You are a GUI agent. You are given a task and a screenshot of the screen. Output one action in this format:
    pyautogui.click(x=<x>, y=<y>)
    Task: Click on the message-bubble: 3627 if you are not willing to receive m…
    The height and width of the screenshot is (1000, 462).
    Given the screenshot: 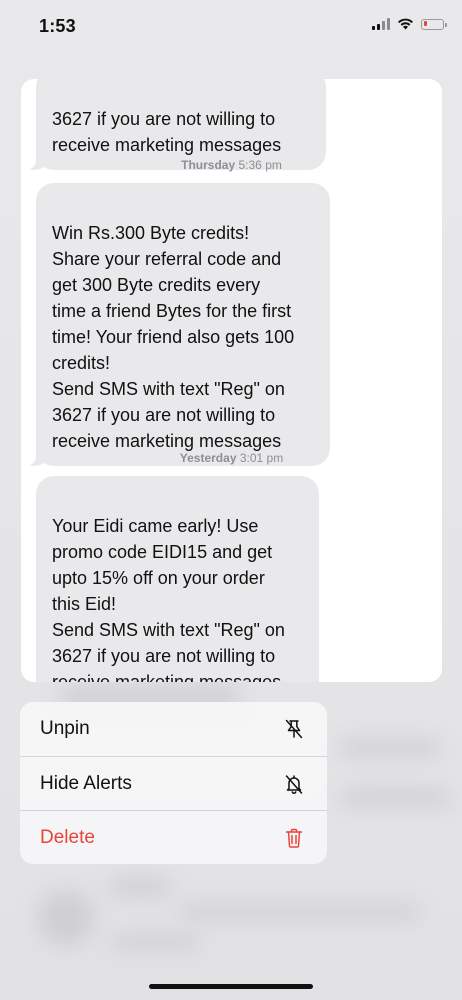 What is the action you would take?
    pyautogui.click(x=176, y=124)
    